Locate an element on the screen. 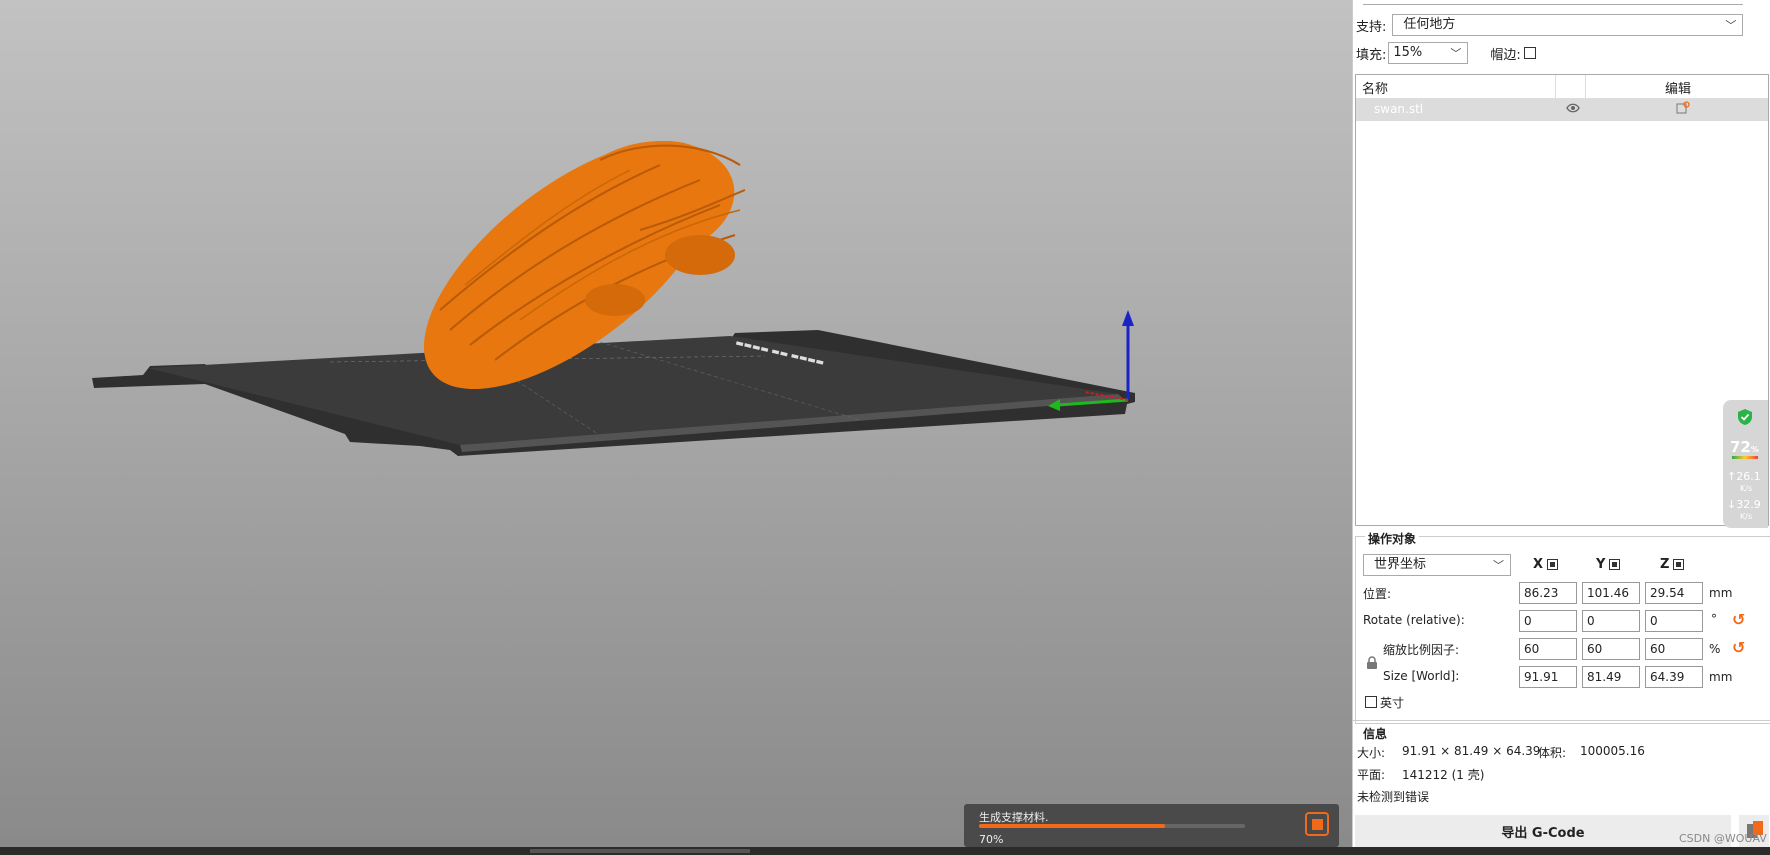 This screenshot has width=1770, height=855. object-name: swan.stl is located at coordinates (1399, 109).